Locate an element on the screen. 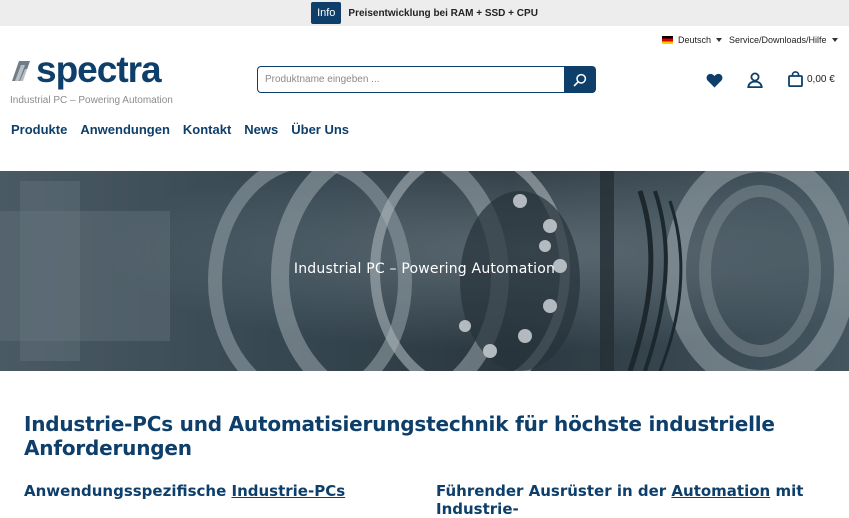  right-heading-text: Führender Ausrüster in der is located at coordinates (554, 491).